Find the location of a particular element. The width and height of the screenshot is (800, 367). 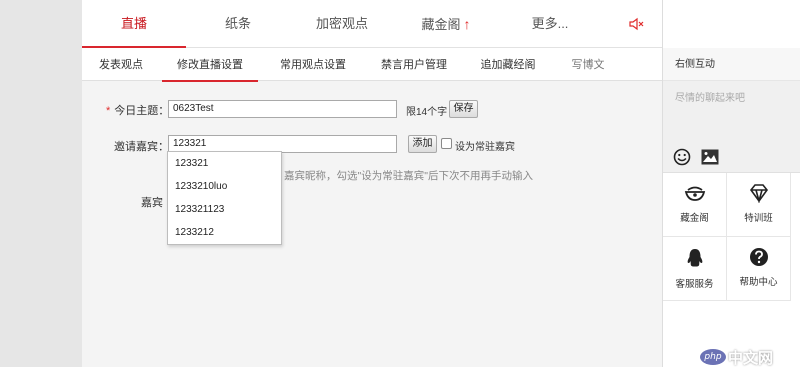

speaker-mute-icon is located at coordinates (636, 24).